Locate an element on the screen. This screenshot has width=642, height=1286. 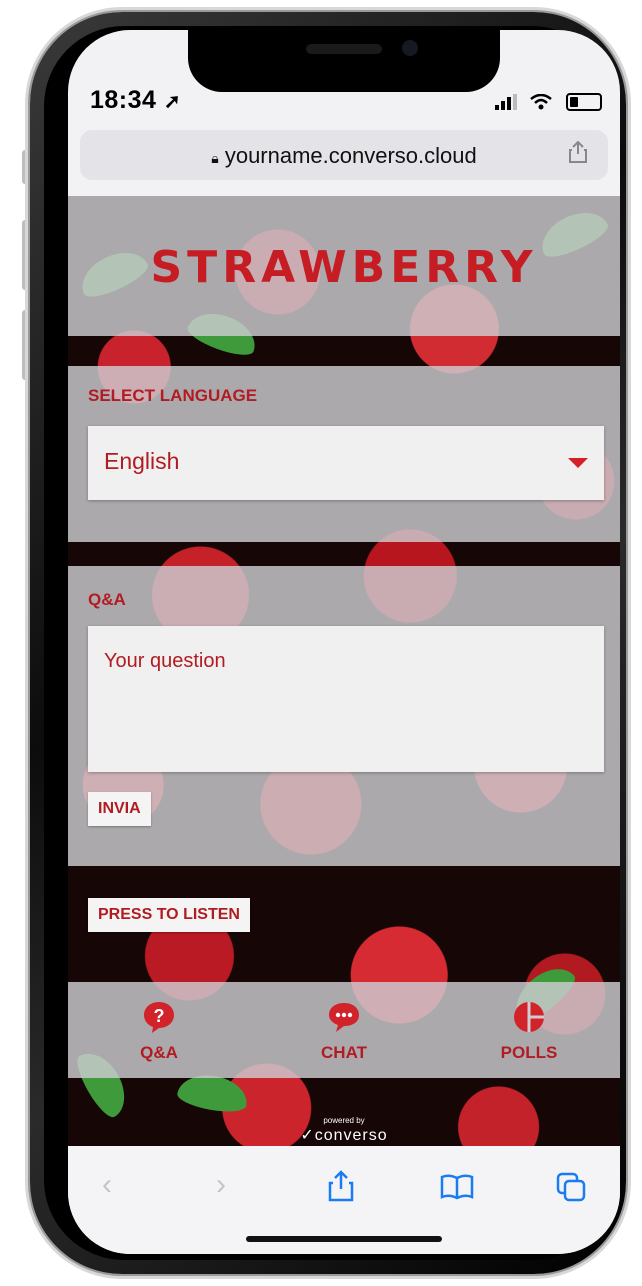
back-icon: ‹ is located at coordinates (107, 1185).